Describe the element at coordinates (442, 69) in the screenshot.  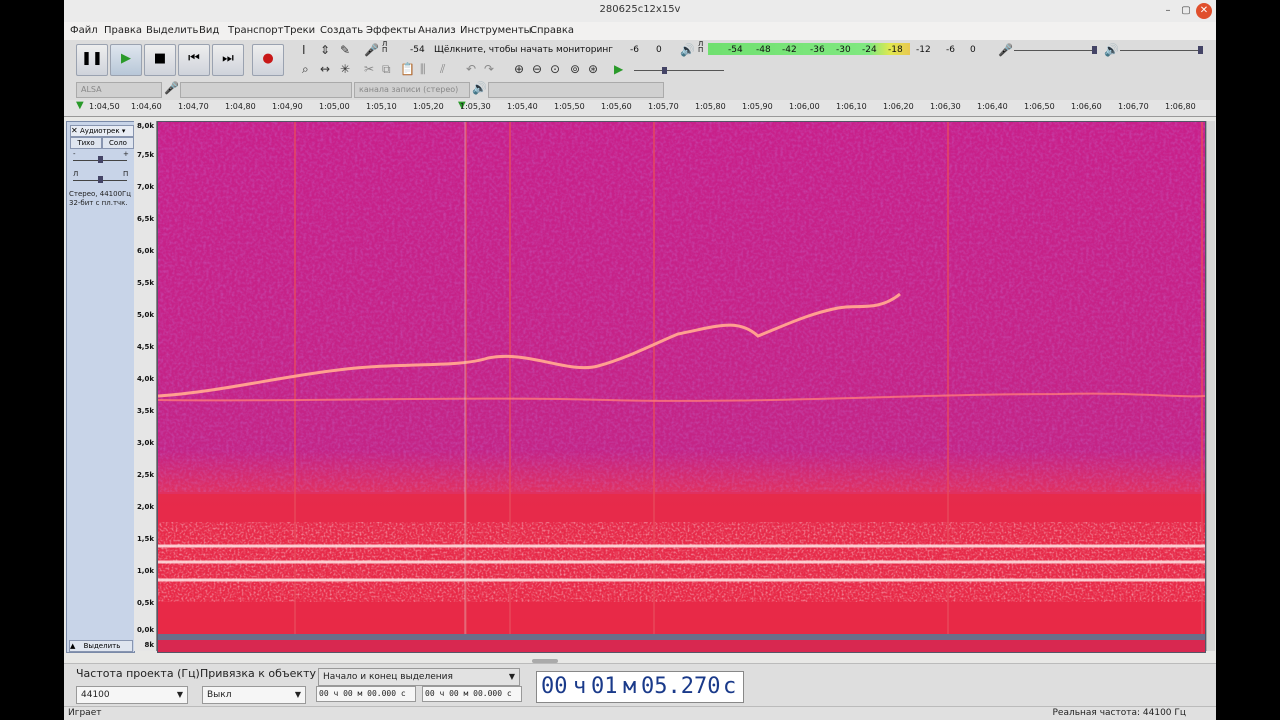
I see `silence-icon: ⫽` at that location.